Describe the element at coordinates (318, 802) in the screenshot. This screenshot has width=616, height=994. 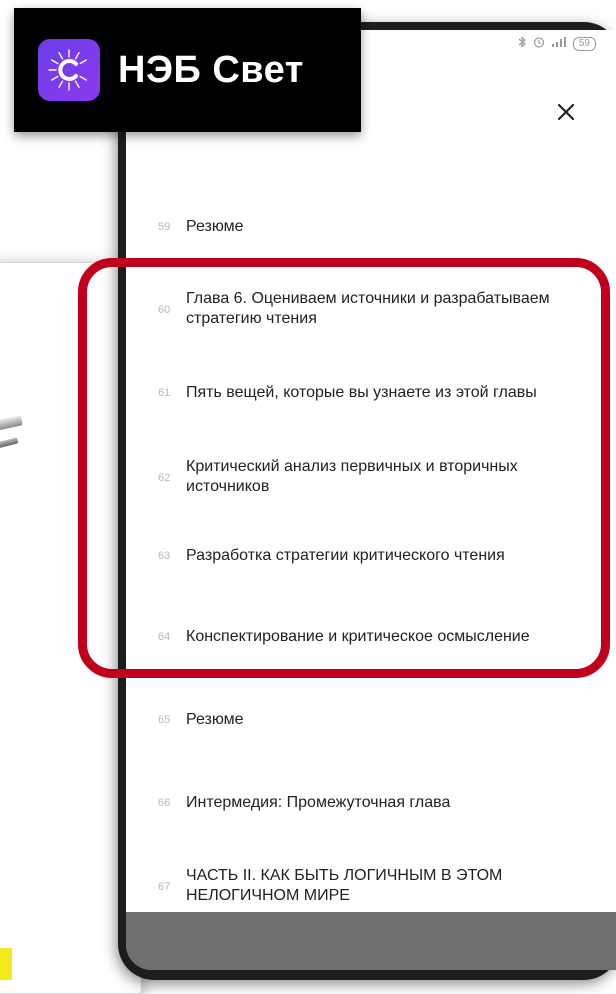
I see `toc-title: Интермедия: Промежуточная глава` at that location.